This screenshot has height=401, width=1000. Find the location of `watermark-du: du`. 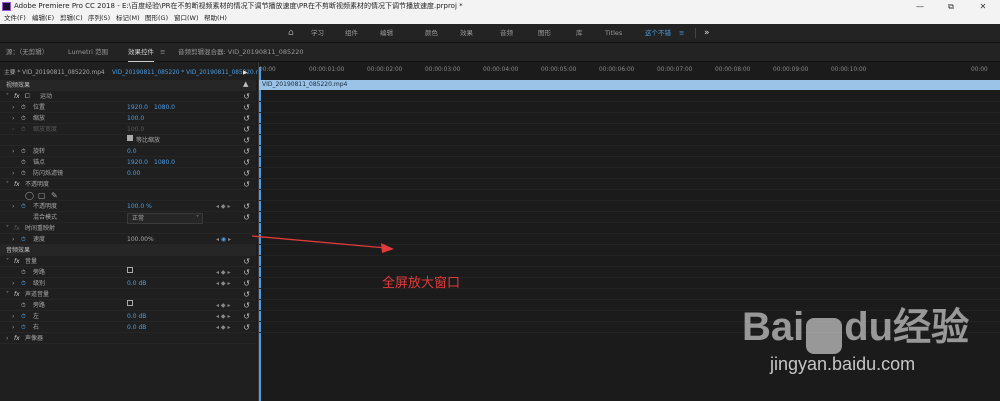

watermark-du: du is located at coordinates (869, 327).